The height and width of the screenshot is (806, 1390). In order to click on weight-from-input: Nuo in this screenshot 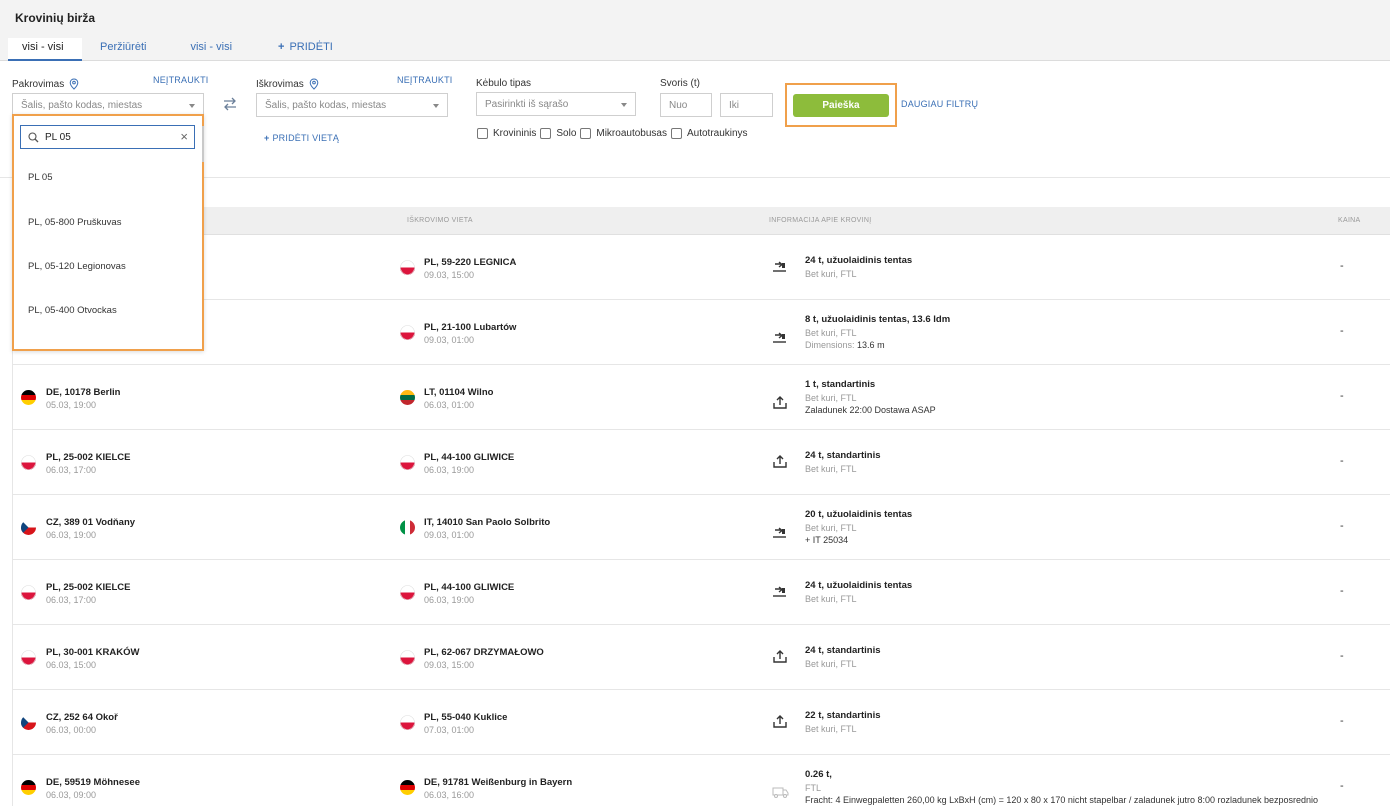, I will do `click(686, 105)`.